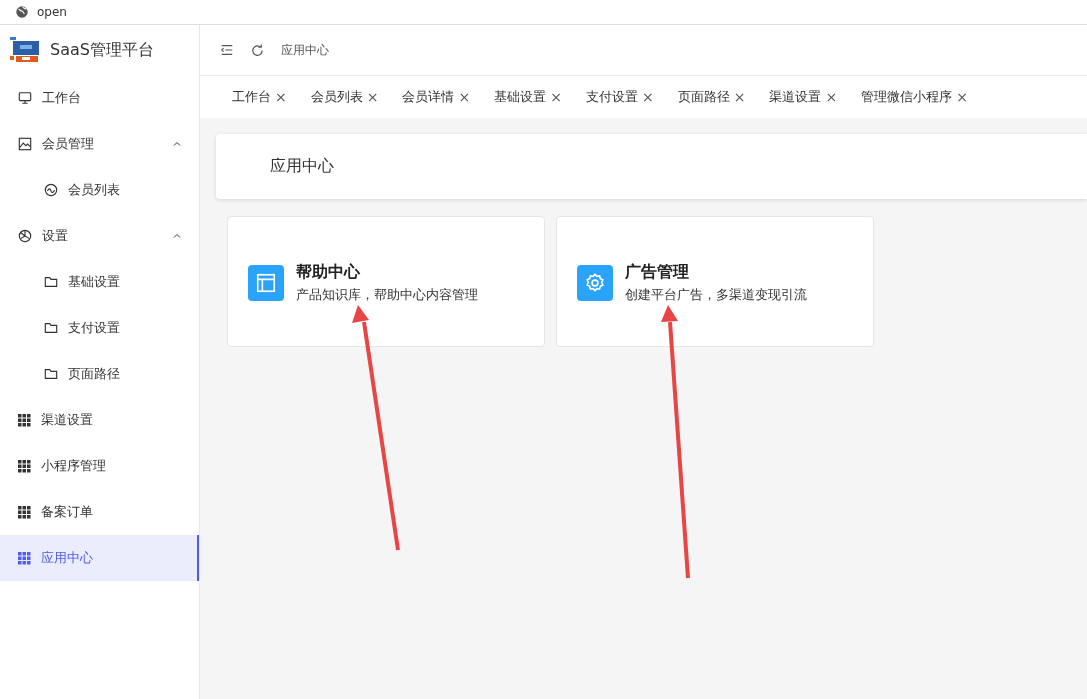  I want to click on sidebar-subitem: 会员列表, so click(99, 190).